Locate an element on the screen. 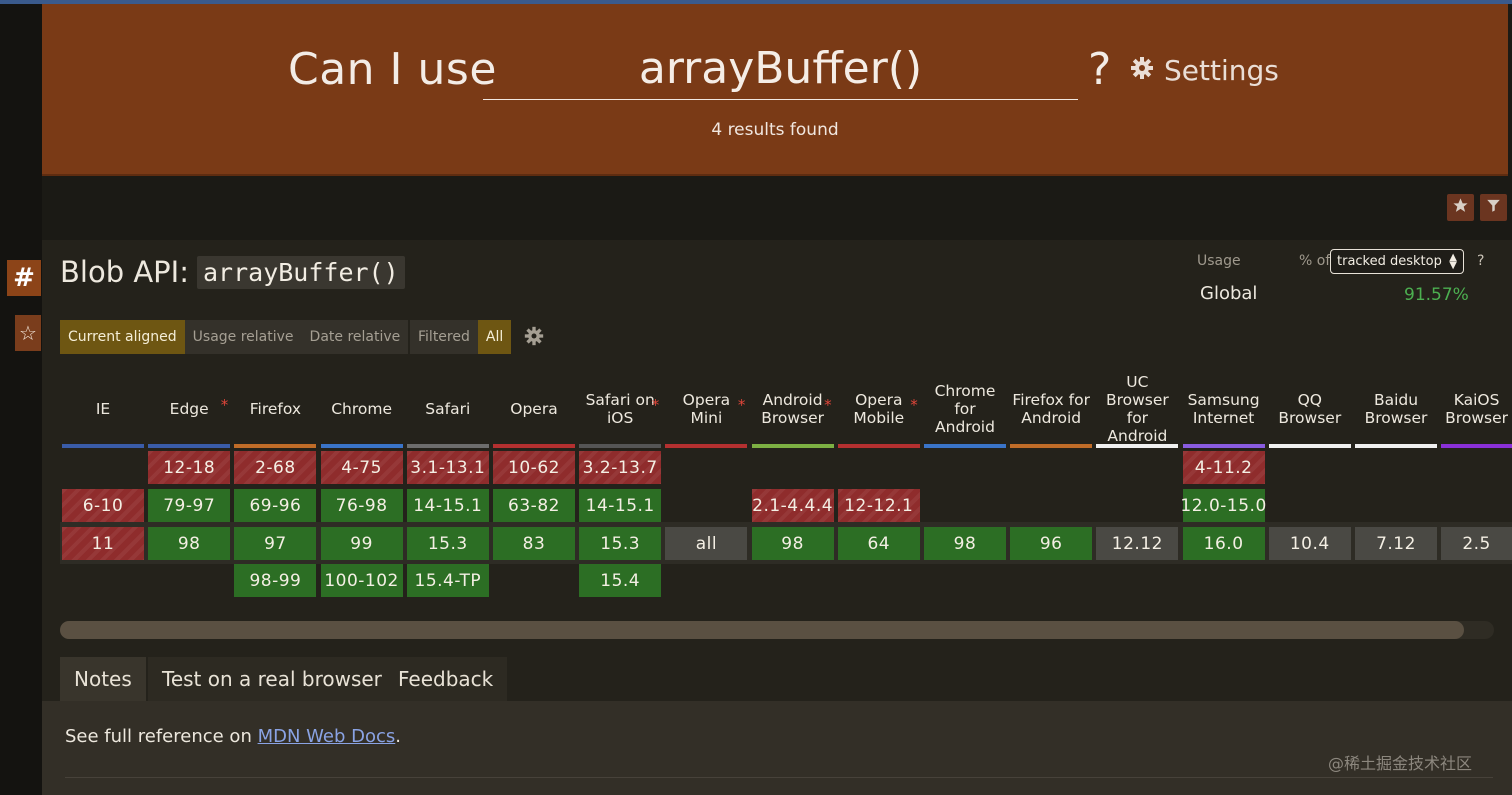  support-cell: 79-97 is located at coordinates (189, 505).